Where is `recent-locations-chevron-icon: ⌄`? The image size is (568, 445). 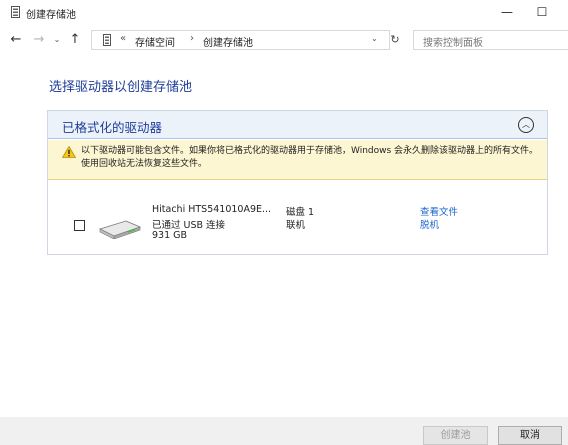 recent-locations-chevron-icon: ⌄ is located at coordinates (57, 40).